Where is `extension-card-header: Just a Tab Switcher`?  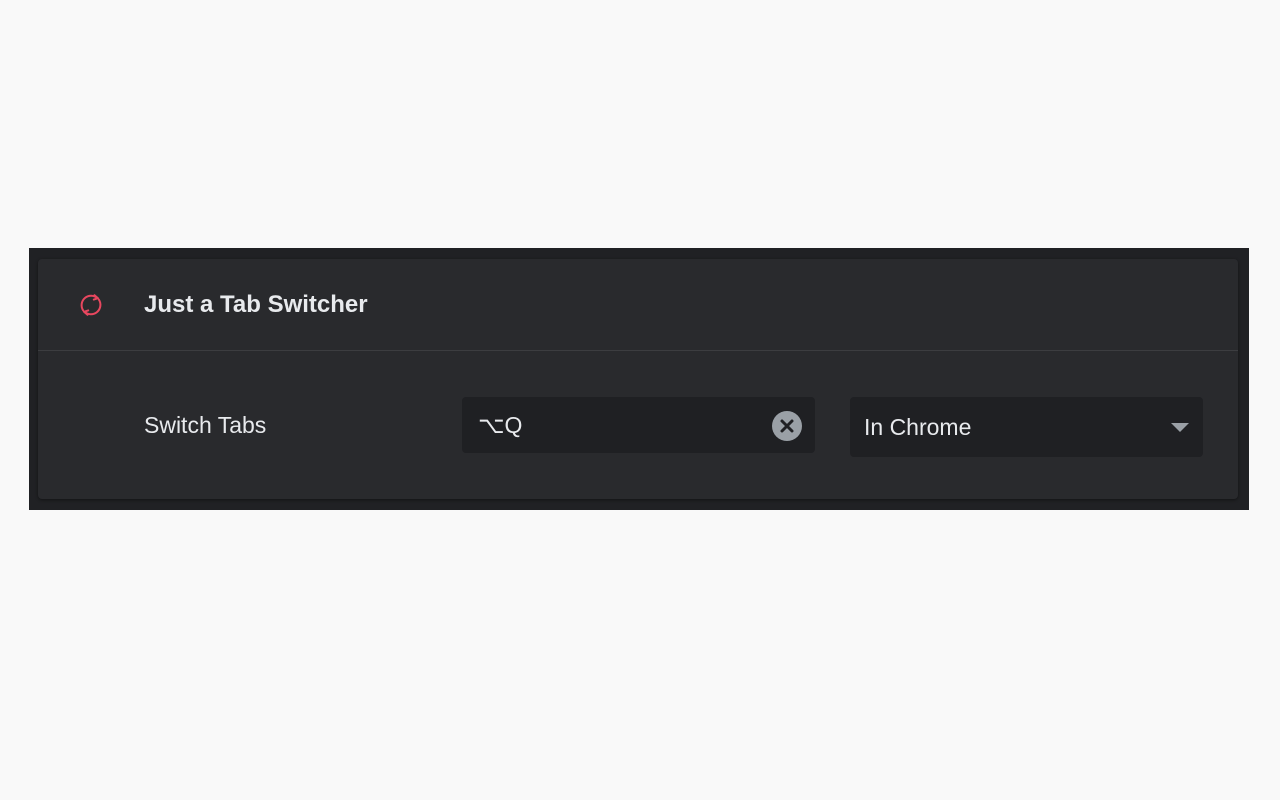 extension-card-header: Just a Tab Switcher is located at coordinates (638, 305).